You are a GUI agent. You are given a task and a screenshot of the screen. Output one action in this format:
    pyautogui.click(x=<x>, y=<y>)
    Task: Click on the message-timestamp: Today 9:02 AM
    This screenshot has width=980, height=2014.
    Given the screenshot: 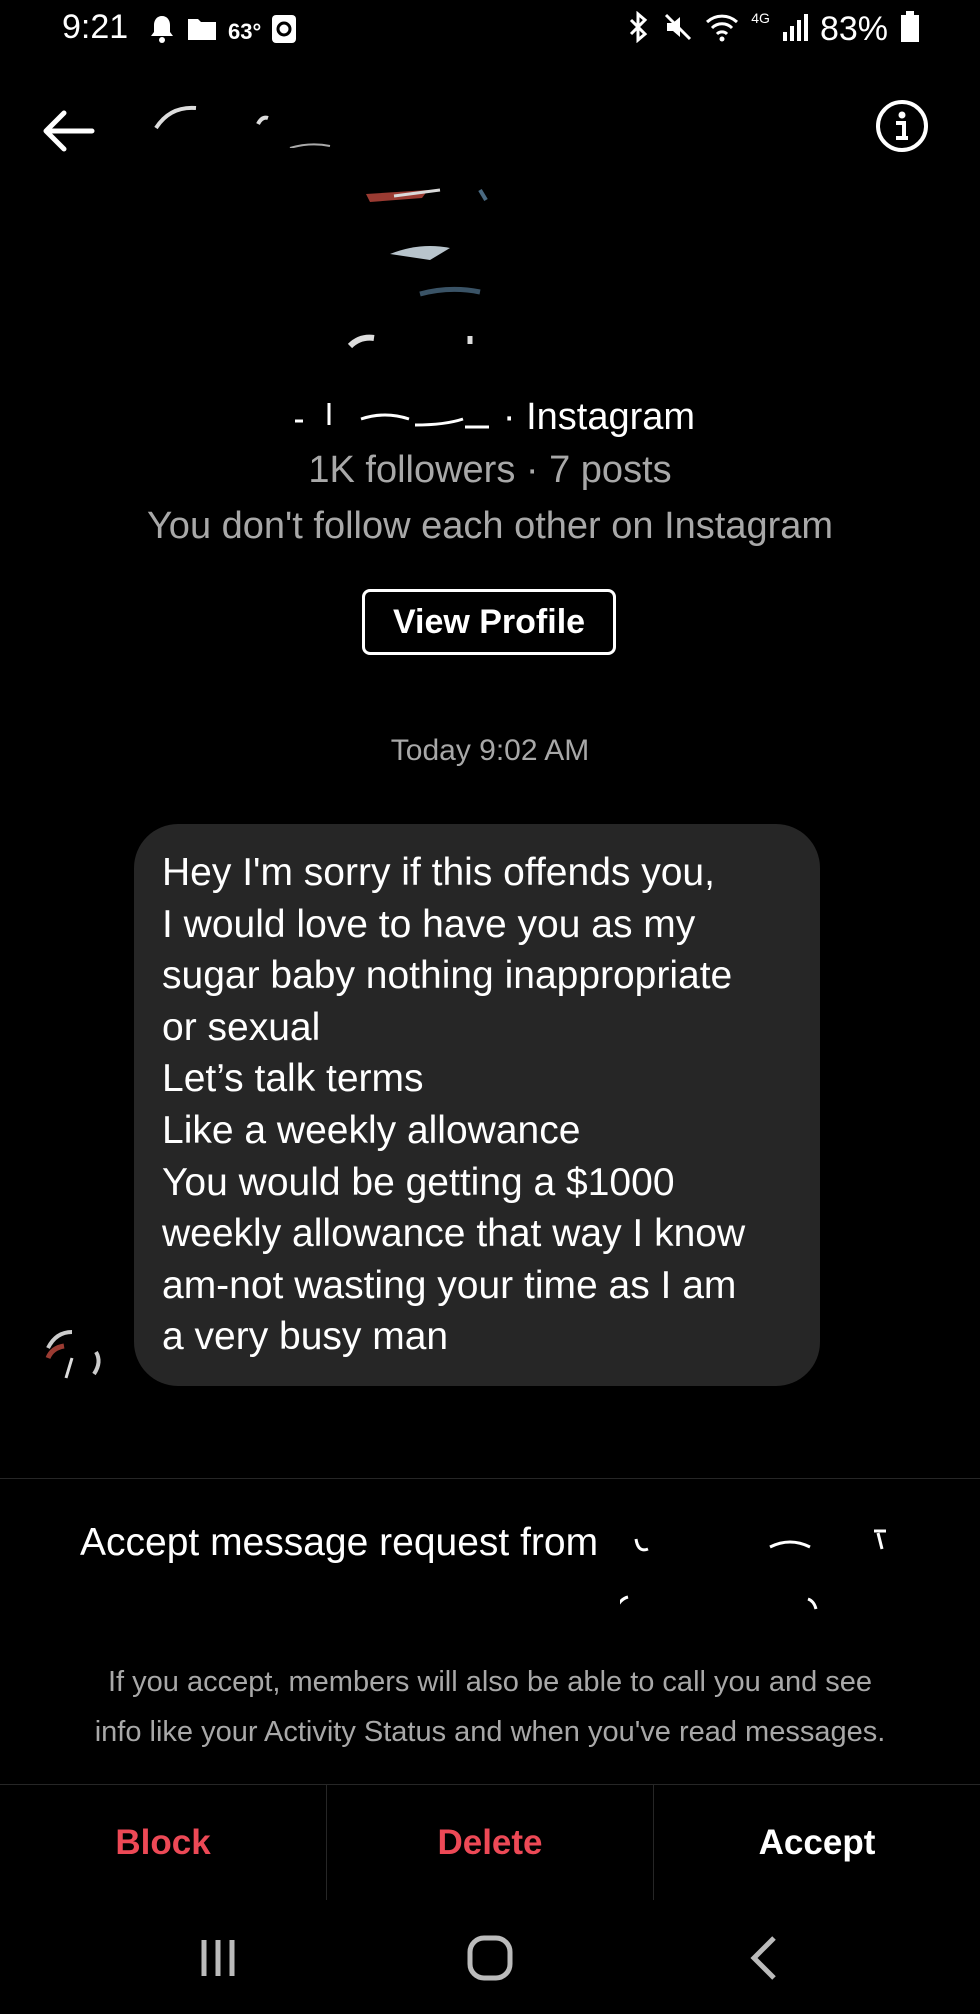 What is the action you would take?
    pyautogui.click(x=490, y=750)
    